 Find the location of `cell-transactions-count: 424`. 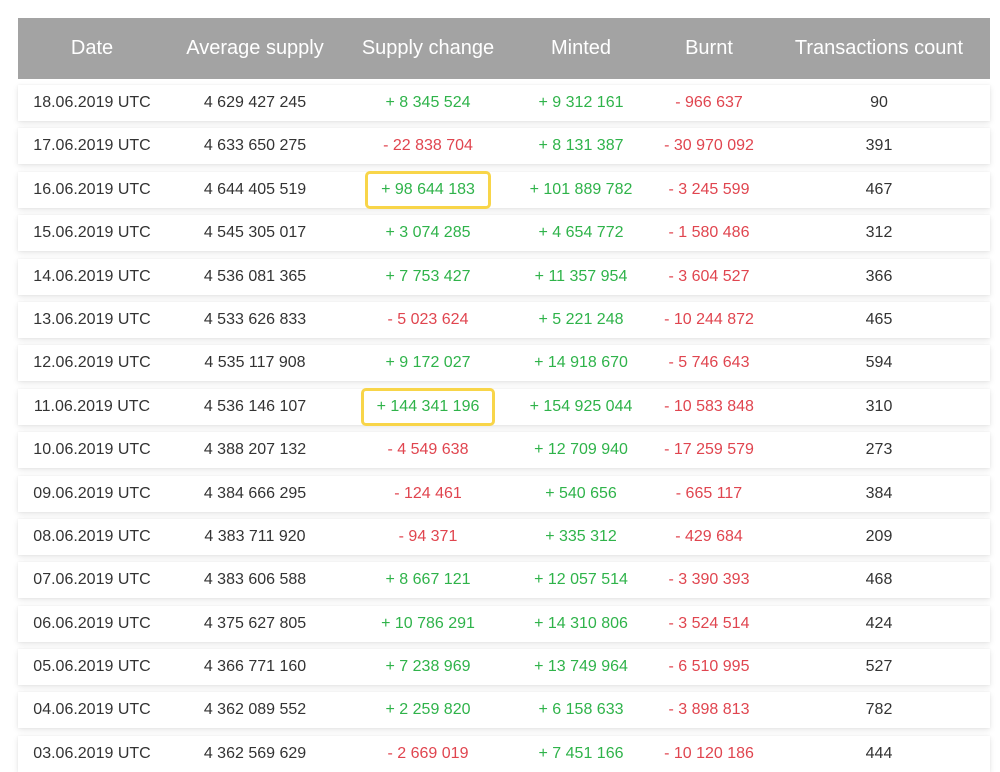

cell-transactions-count: 424 is located at coordinates (879, 623).